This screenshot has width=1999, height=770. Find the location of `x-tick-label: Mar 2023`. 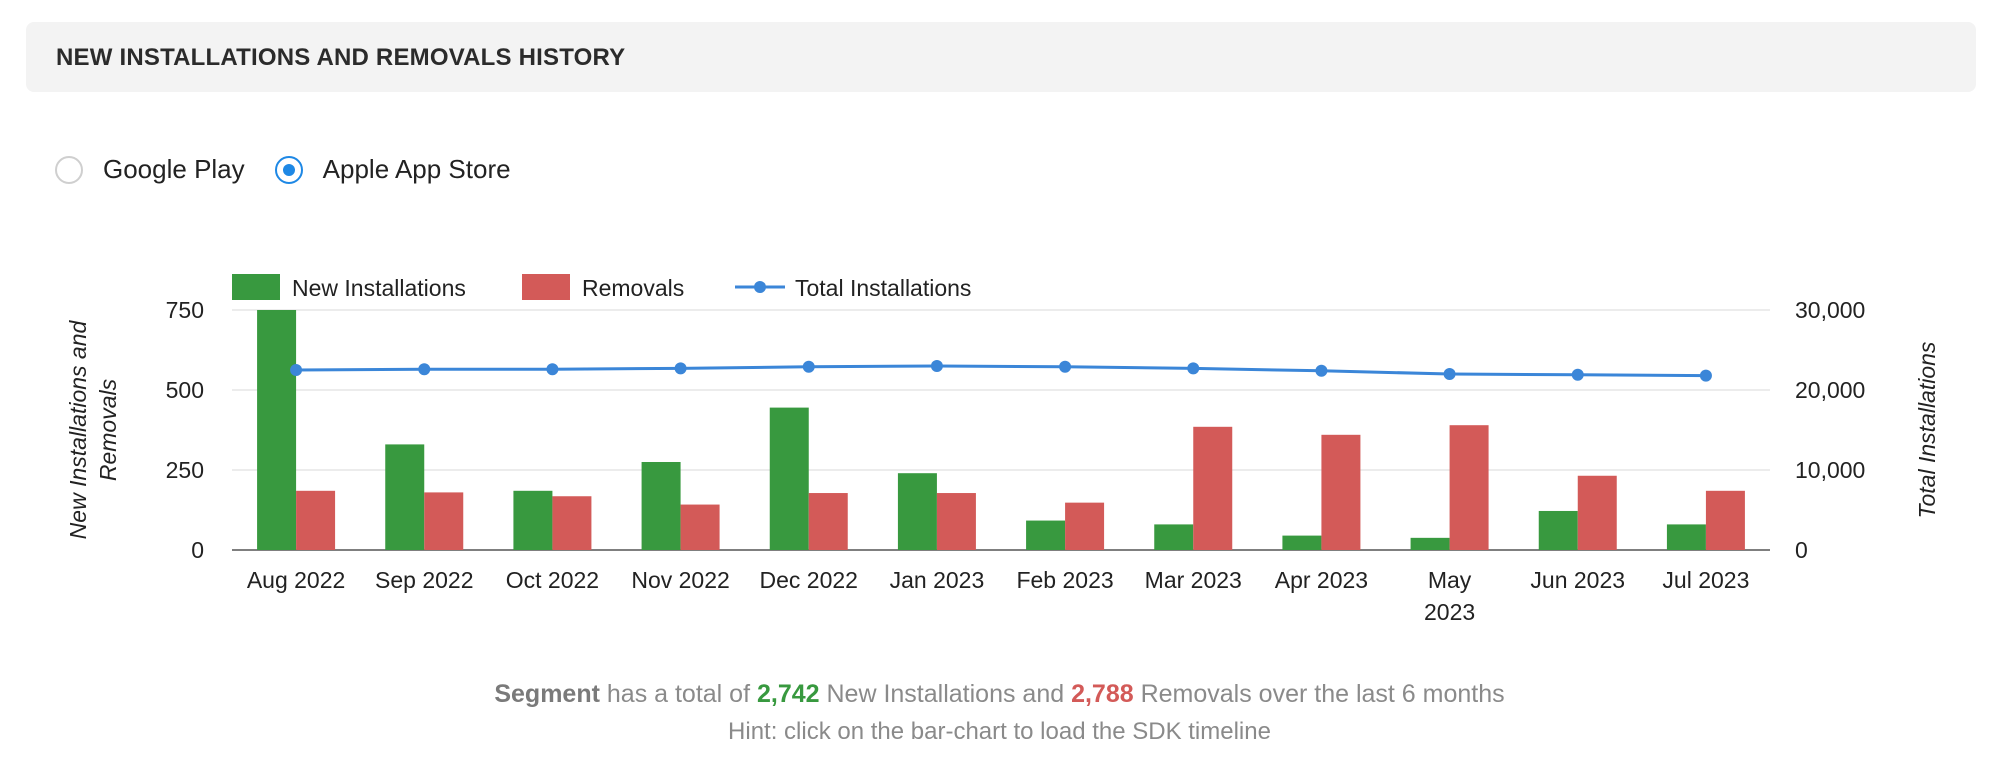

x-tick-label: Mar 2023 is located at coordinates (1193, 580).